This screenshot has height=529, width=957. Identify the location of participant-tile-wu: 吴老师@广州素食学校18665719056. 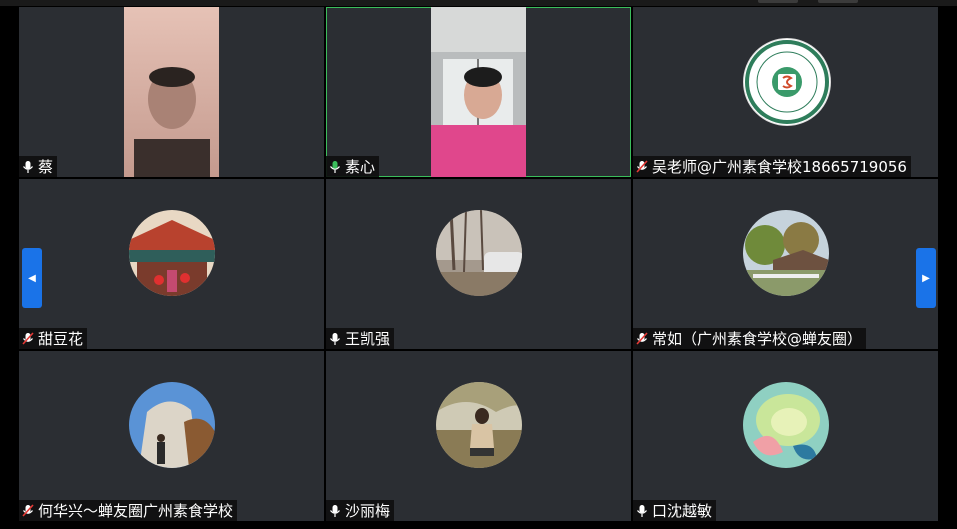
(785, 92).